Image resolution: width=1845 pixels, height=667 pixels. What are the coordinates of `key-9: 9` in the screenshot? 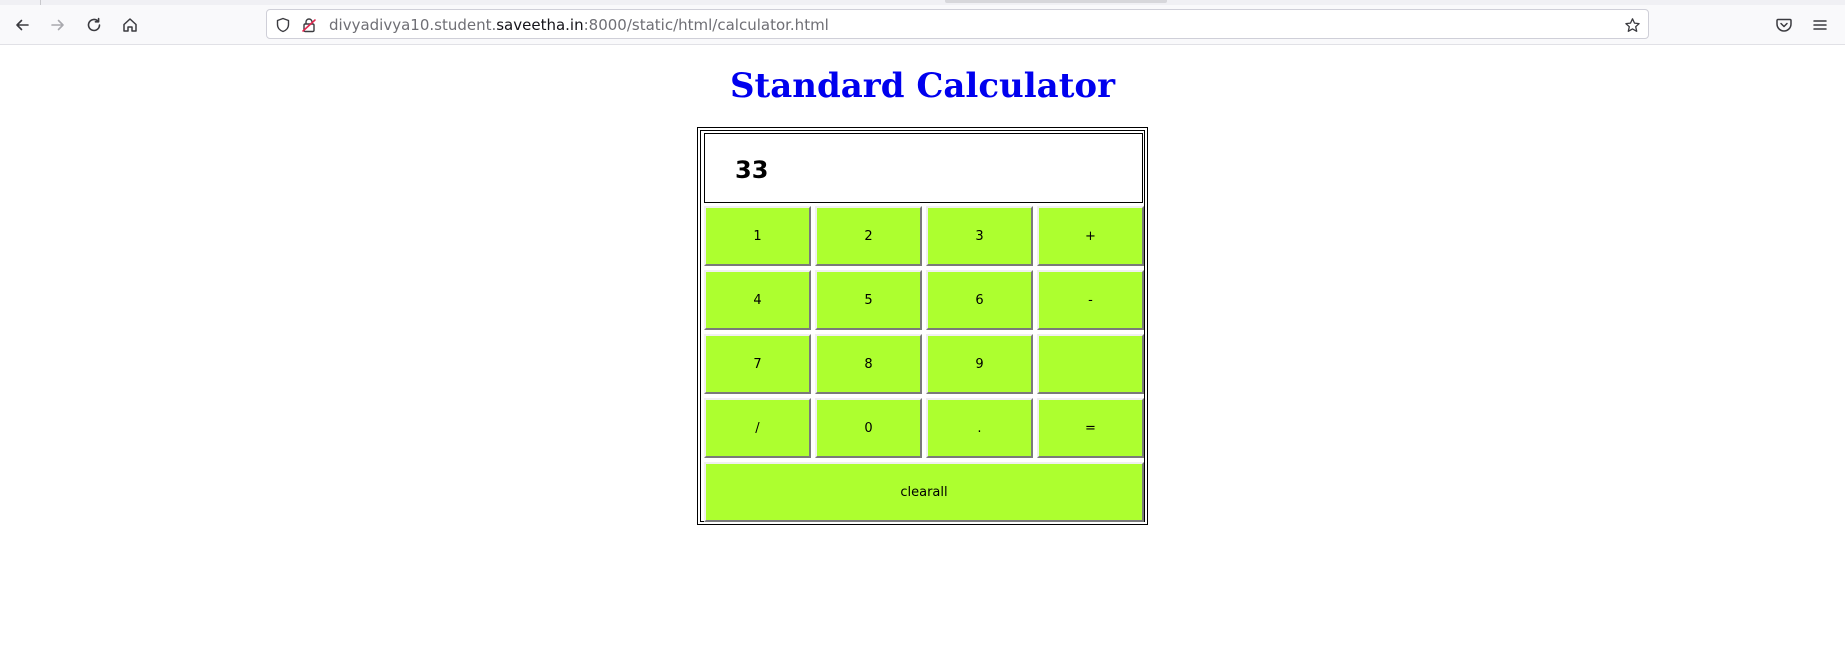 It's located at (979, 364).